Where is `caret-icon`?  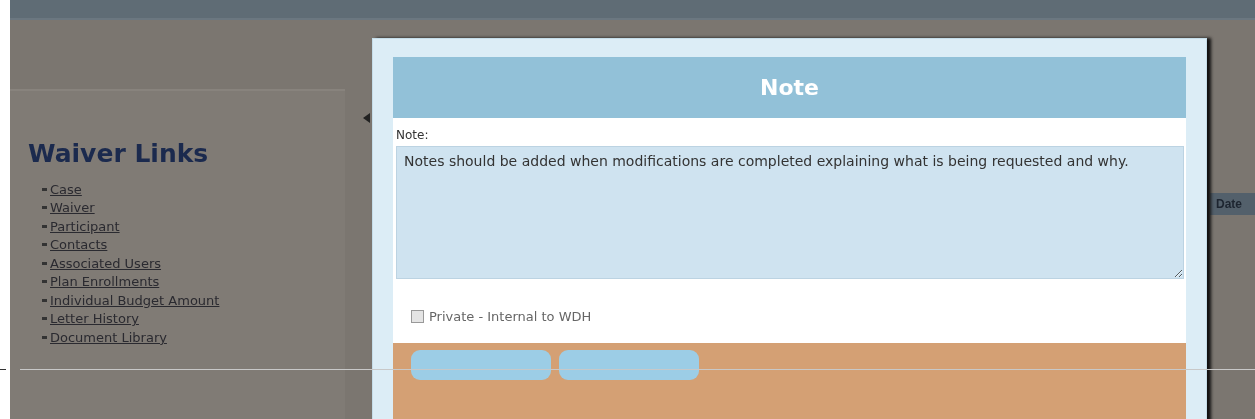 caret-icon is located at coordinates (366, 118).